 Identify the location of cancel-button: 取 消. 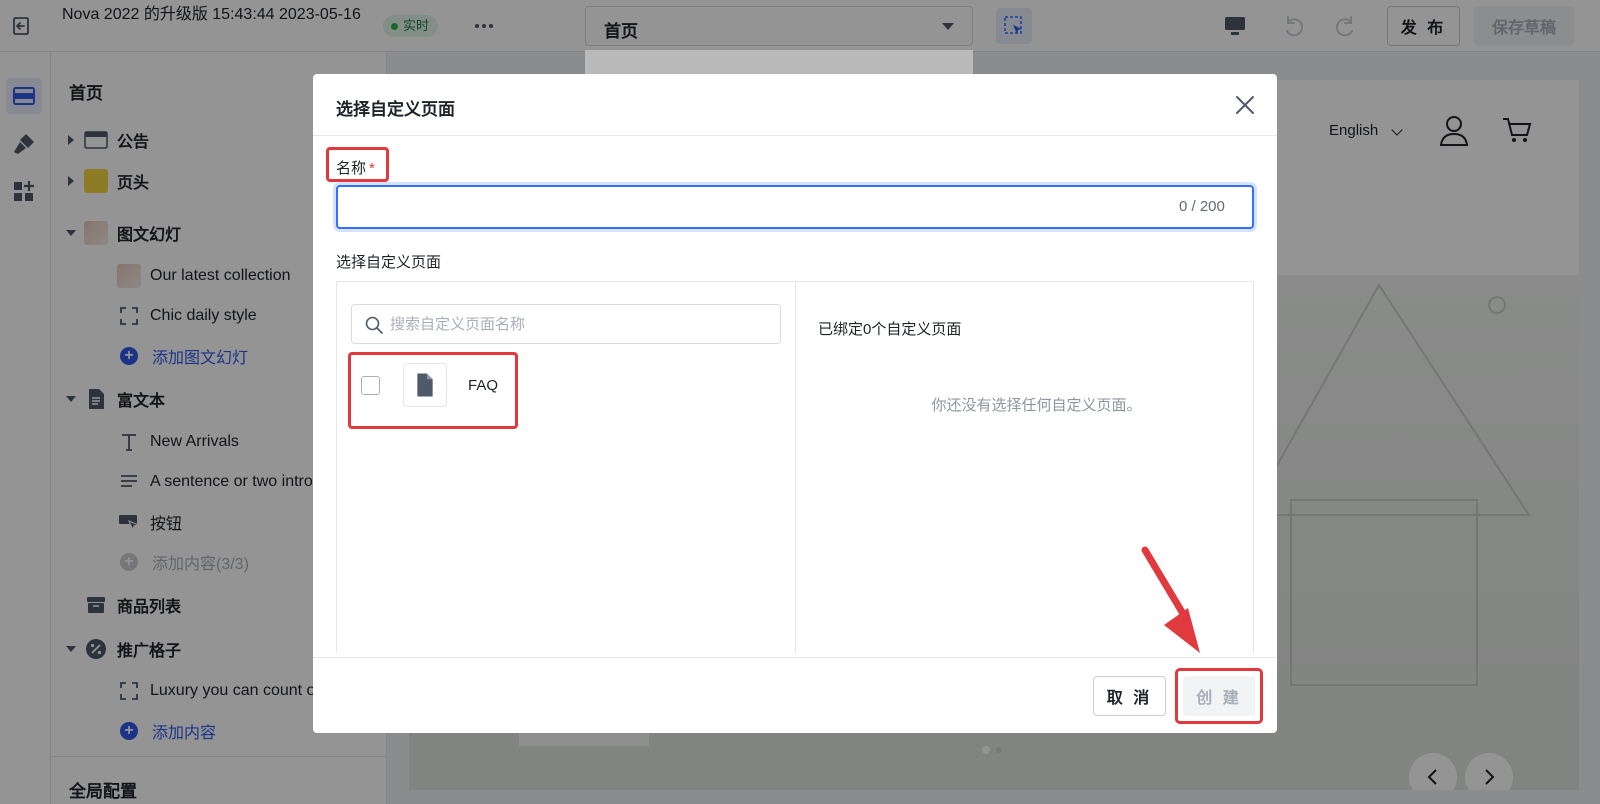
(1129, 696).